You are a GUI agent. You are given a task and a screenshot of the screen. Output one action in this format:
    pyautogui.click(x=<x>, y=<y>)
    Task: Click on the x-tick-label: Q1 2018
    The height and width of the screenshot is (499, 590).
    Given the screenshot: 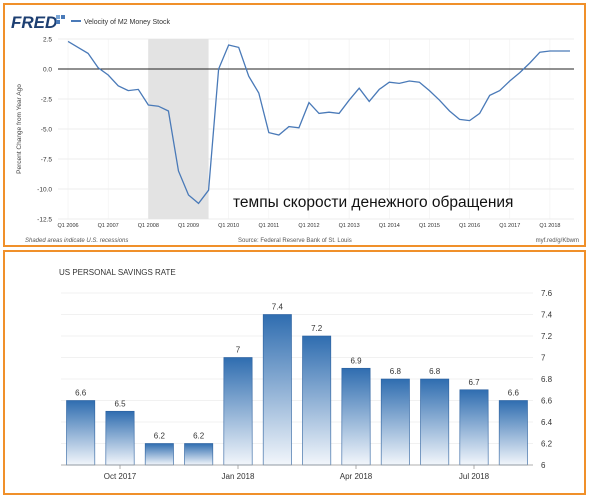 What is the action you would take?
    pyautogui.click(x=549, y=226)
    